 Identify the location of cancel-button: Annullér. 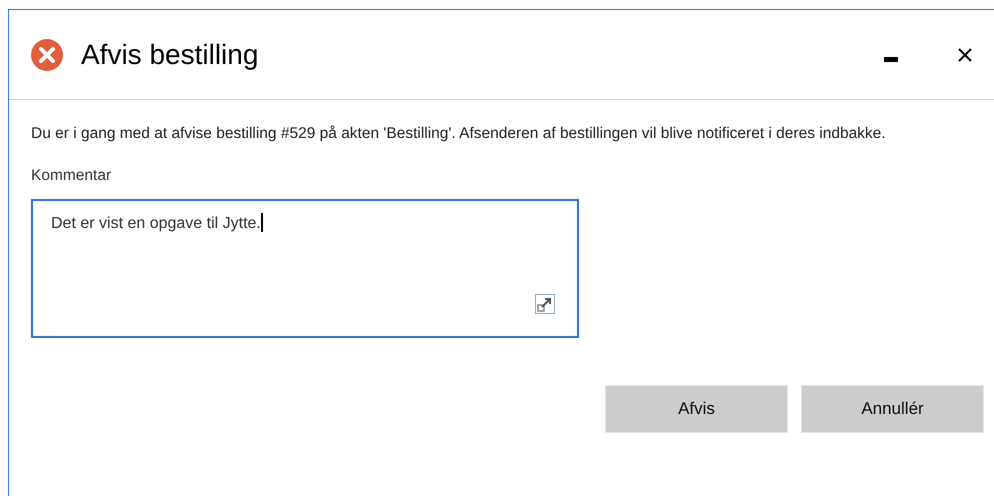
(892, 409).